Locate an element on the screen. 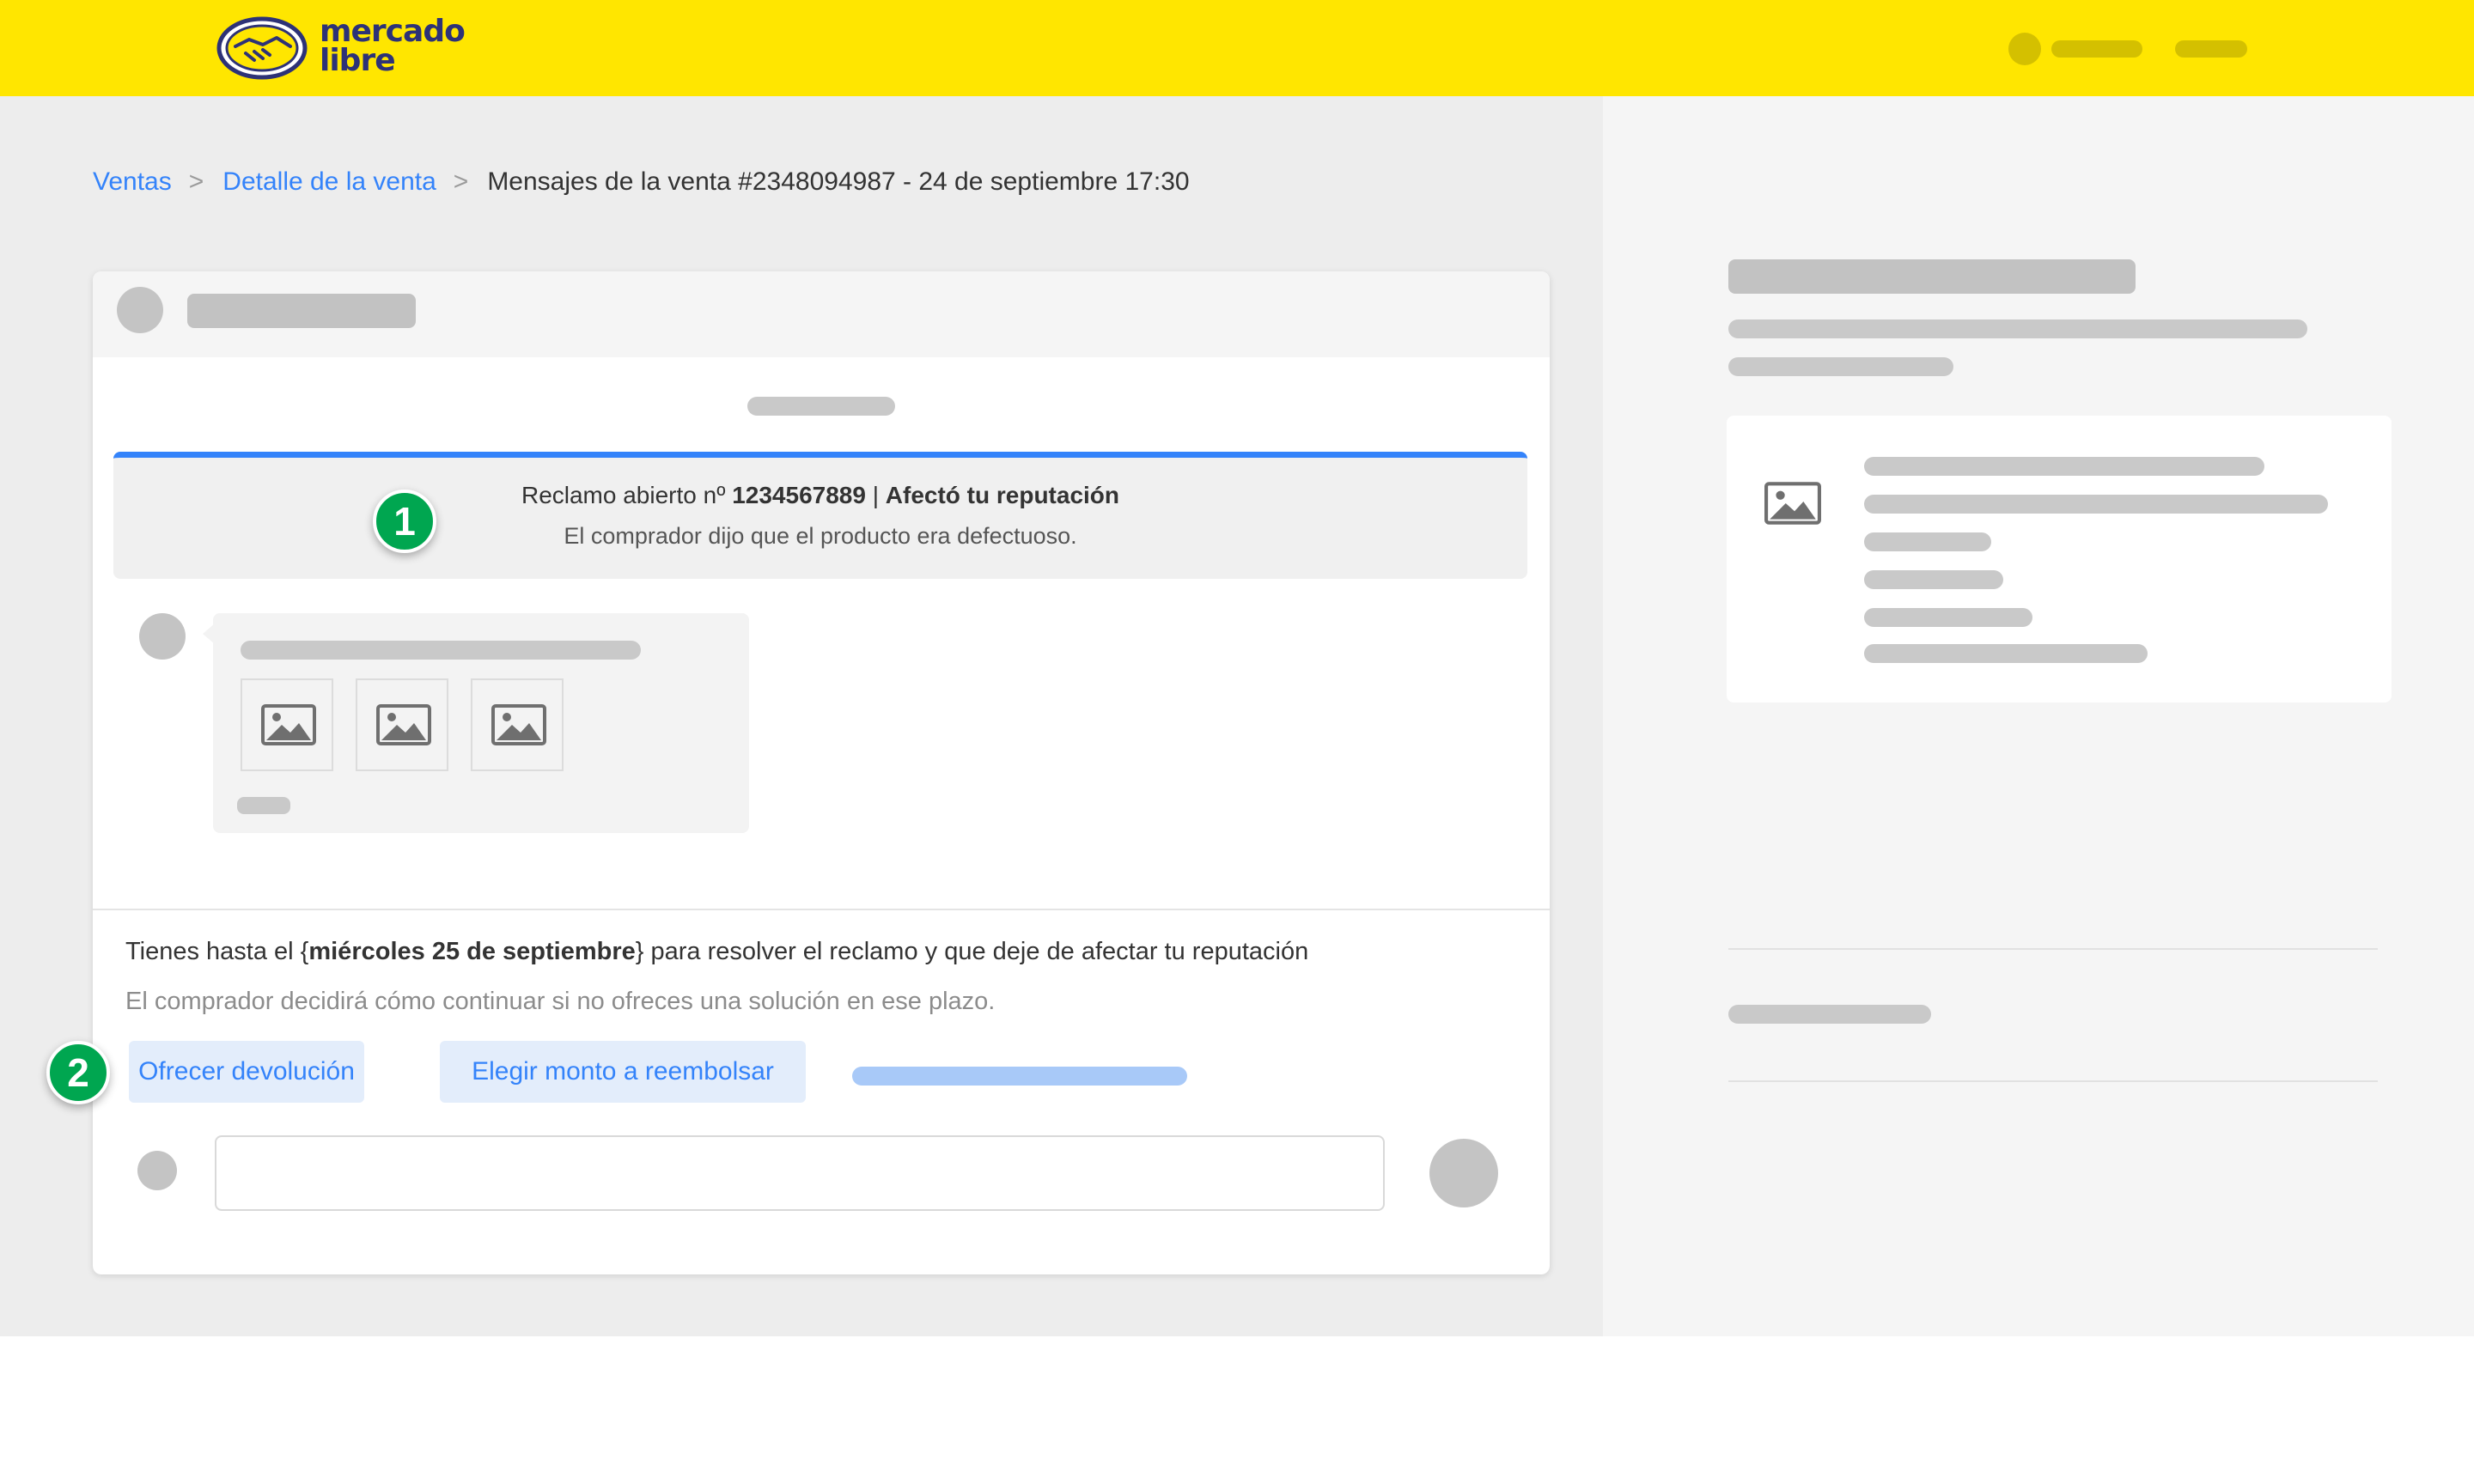 The height and width of the screenshot is (1484, 2474). message-avatar is located at coordinates (162, 636).